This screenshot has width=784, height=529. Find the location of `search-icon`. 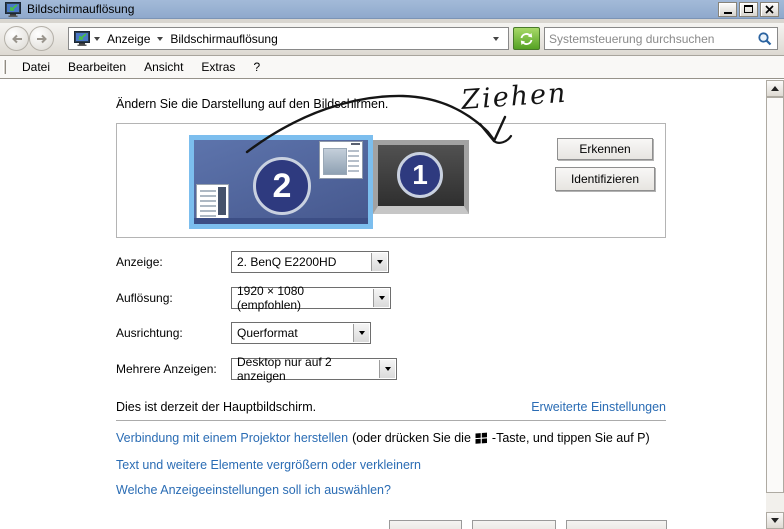

search-icon is located at coordinates (765, 39).